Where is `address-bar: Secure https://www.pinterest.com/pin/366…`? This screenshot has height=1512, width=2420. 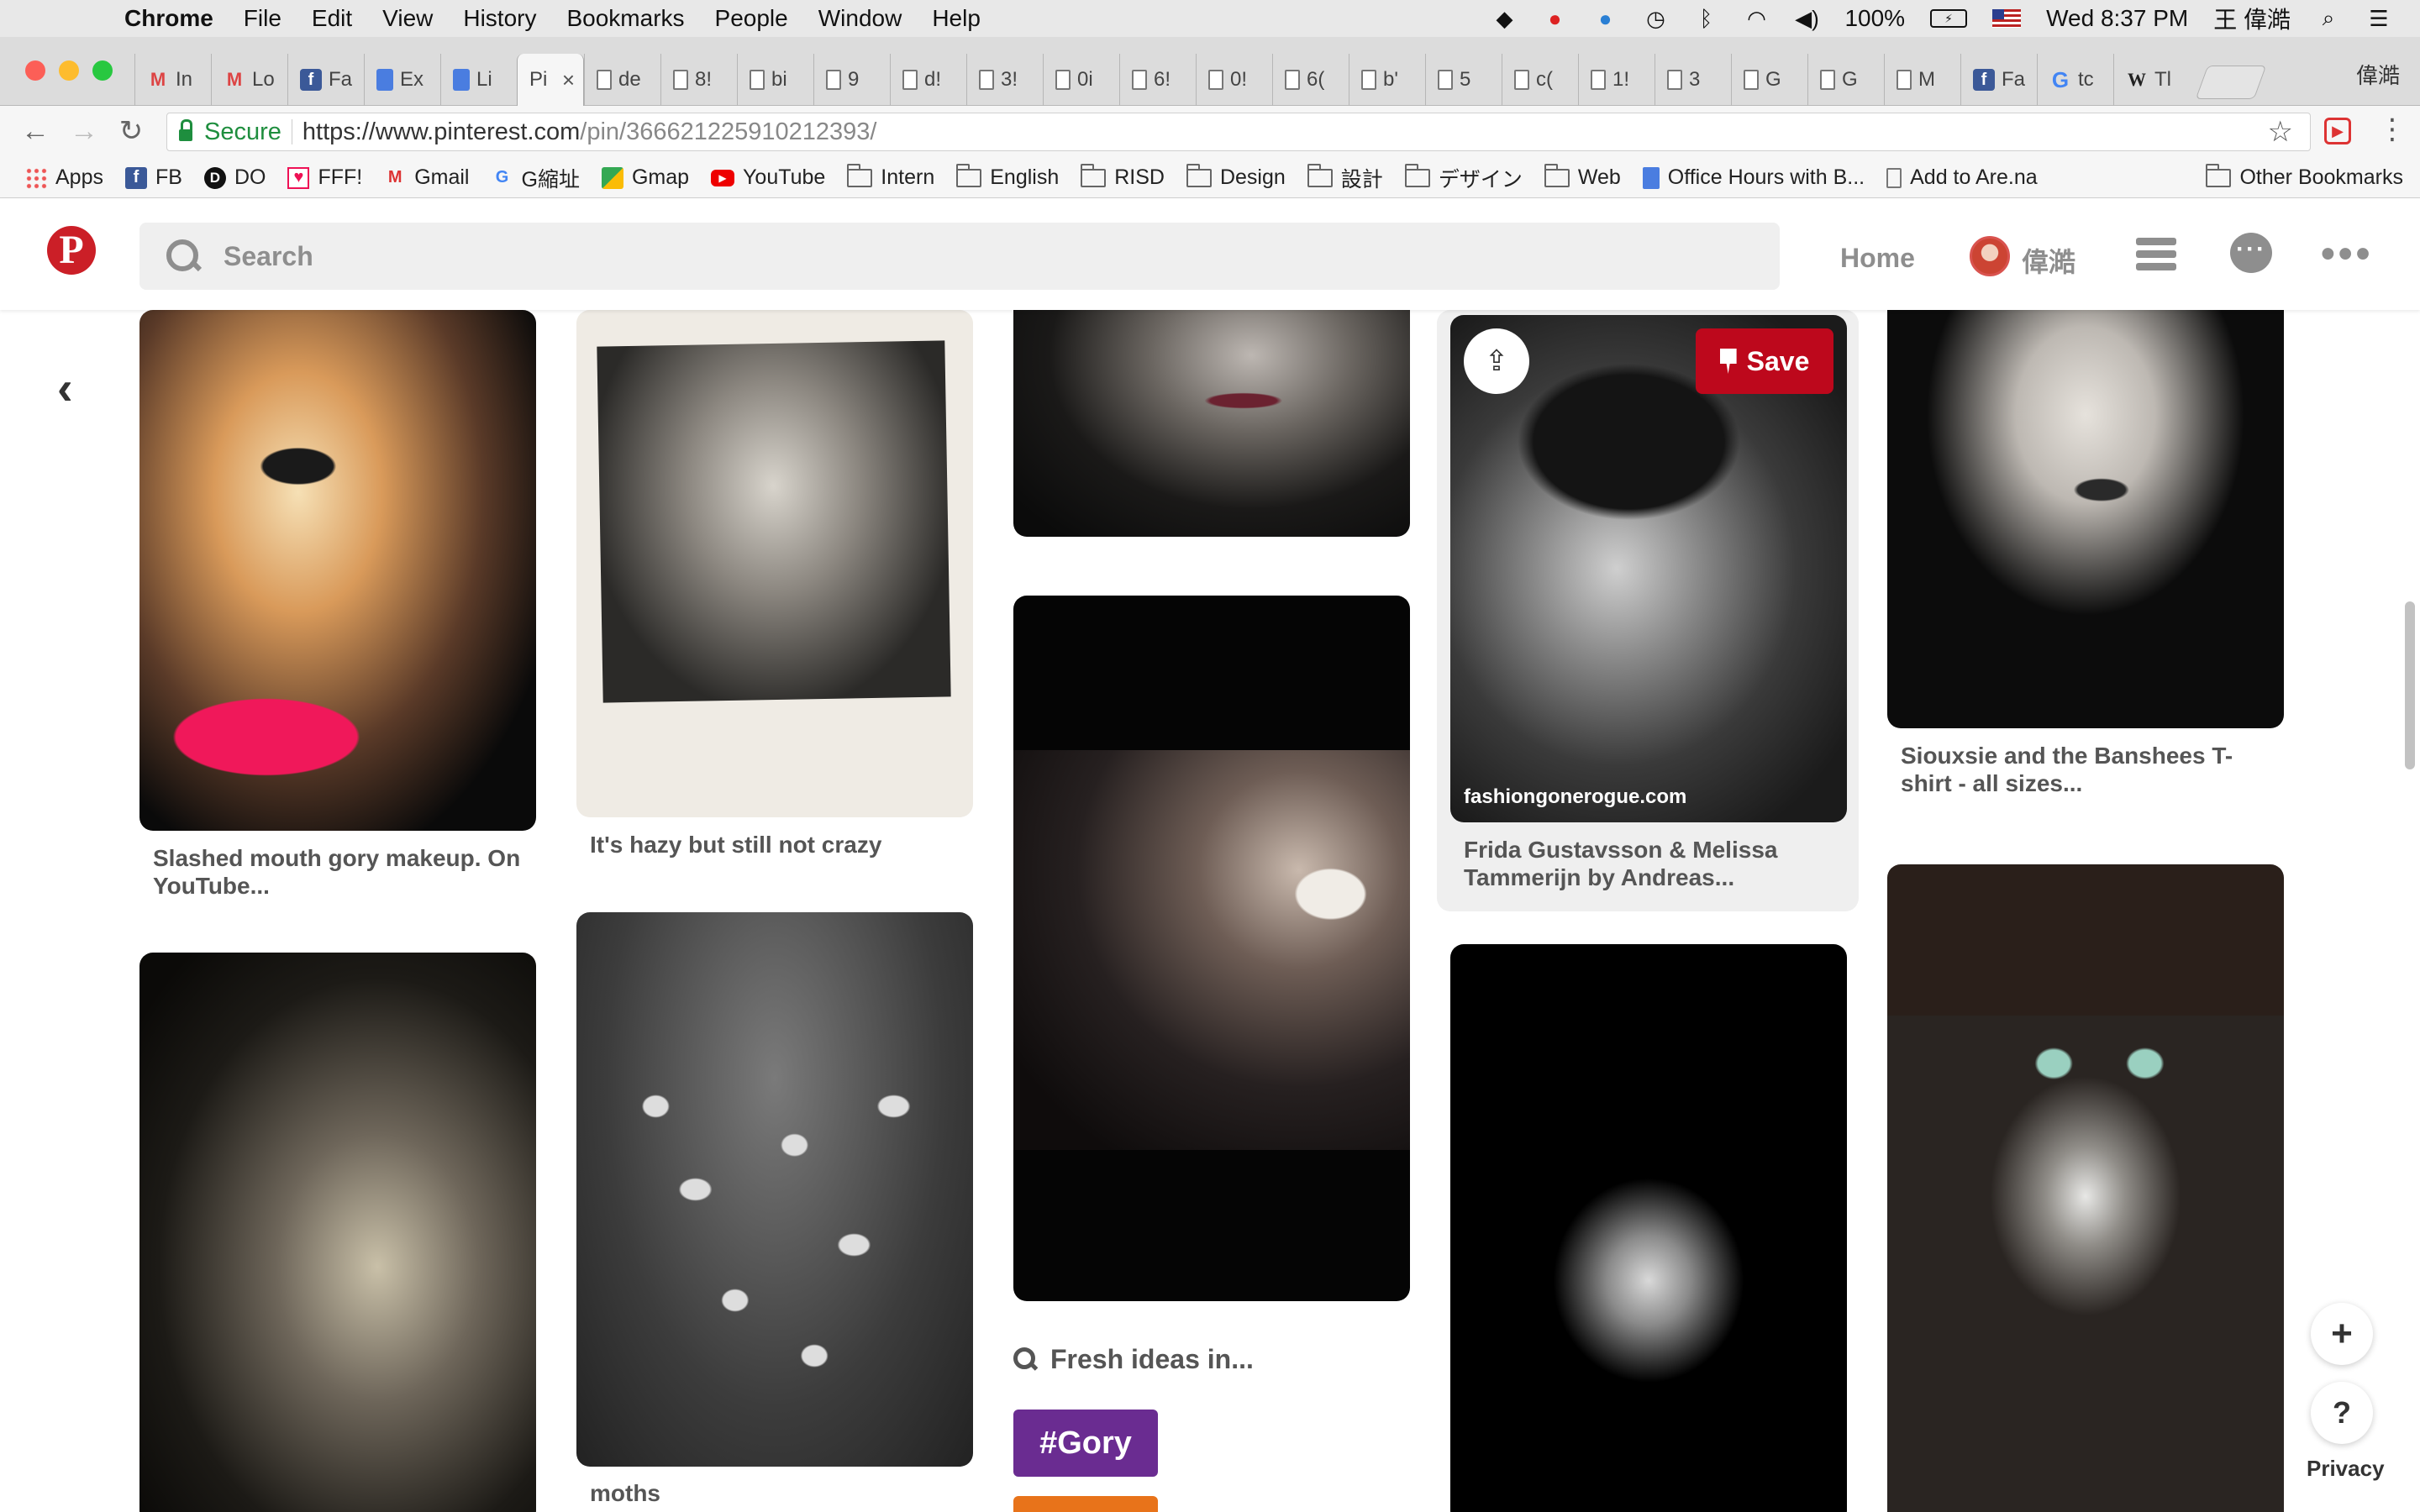 address-bar: Secure https://www.pinterest.com/pin/366… is located at coordinates (1238, 132).